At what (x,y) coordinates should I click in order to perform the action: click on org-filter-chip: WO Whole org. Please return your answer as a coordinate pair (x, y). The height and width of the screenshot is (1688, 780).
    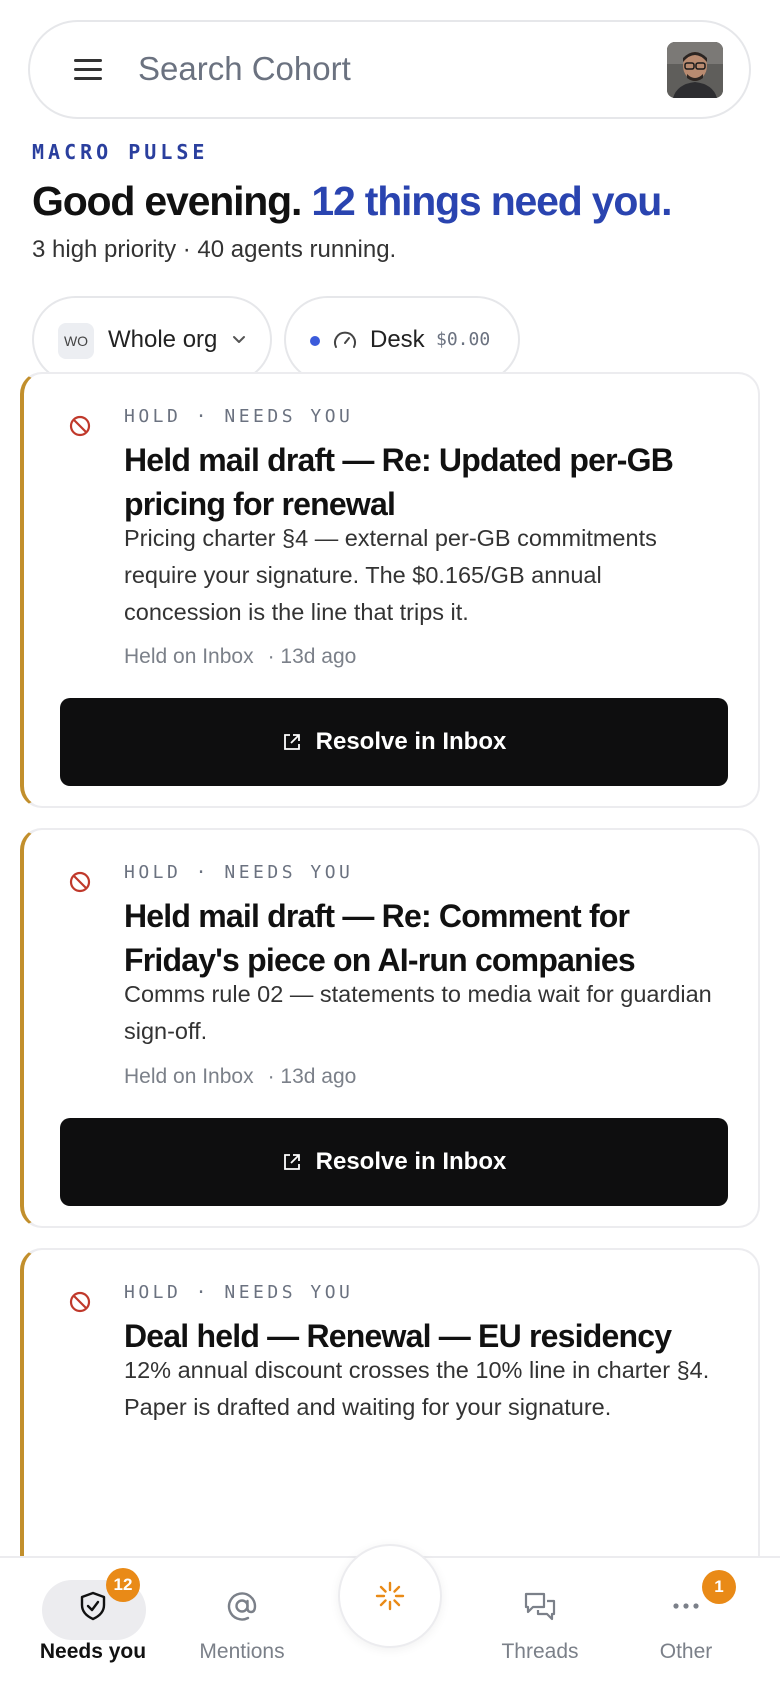
    Looking at the image, I should click on (152, 339).